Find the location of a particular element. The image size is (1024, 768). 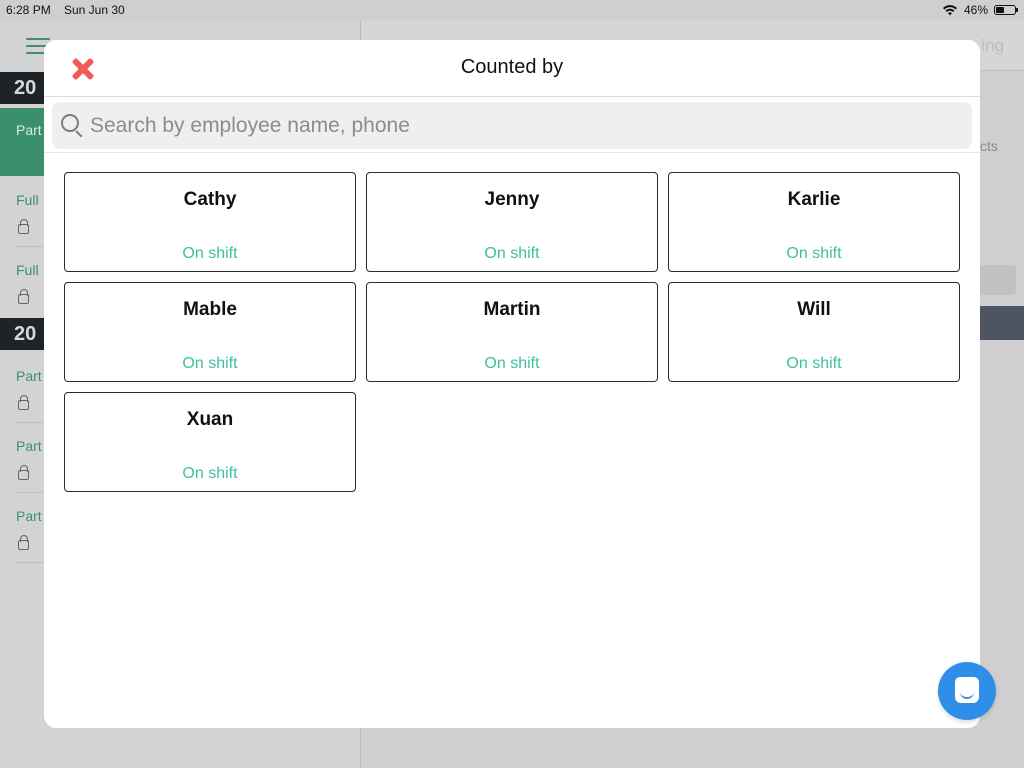

status-date: Sun Jun 30 is located at coordinates (94, 10).